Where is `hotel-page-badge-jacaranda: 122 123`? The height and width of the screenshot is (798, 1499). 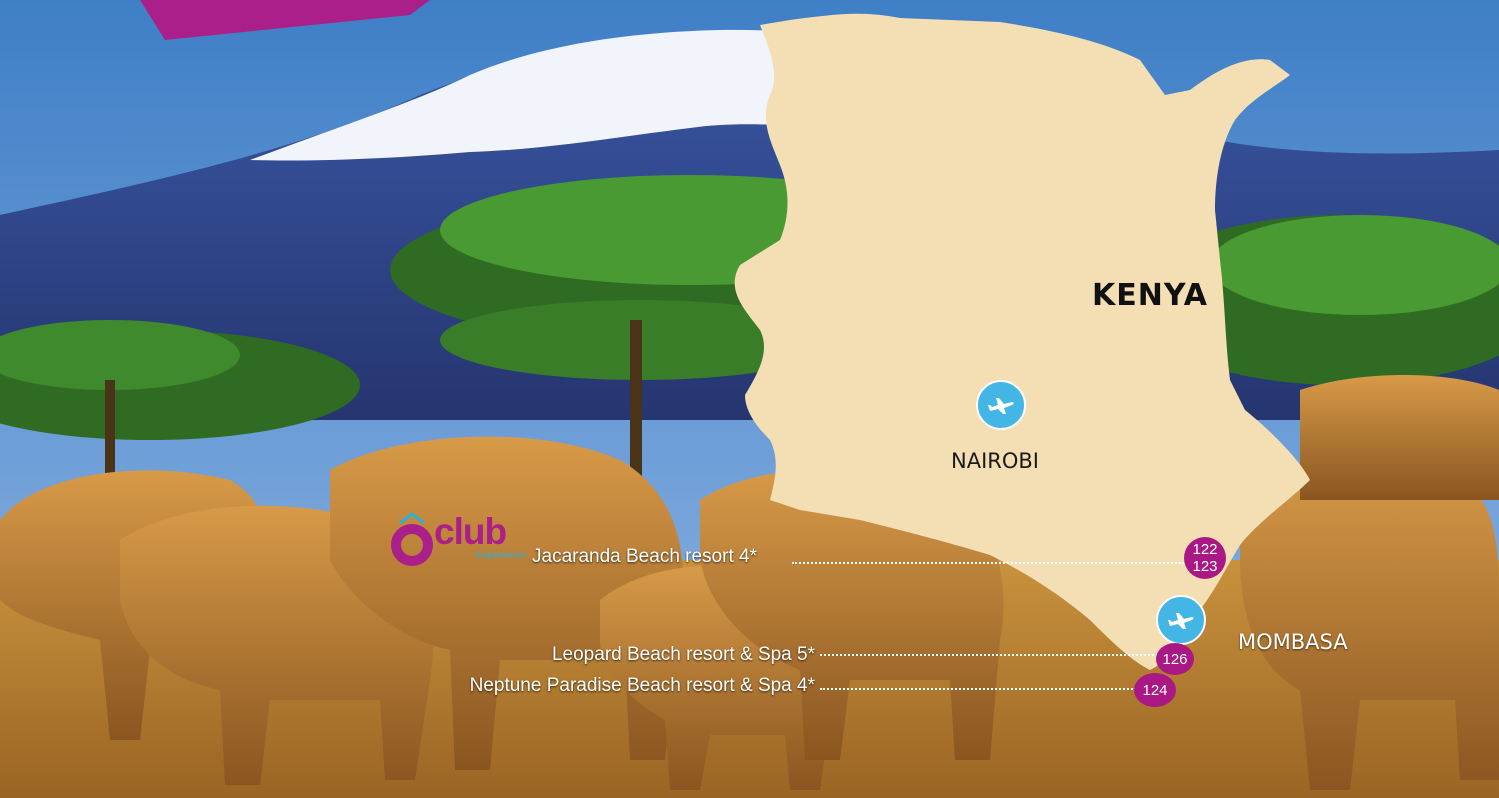 hotel-page-badge-jacaranda: 122 123 is located at coordinates (1205, 558).